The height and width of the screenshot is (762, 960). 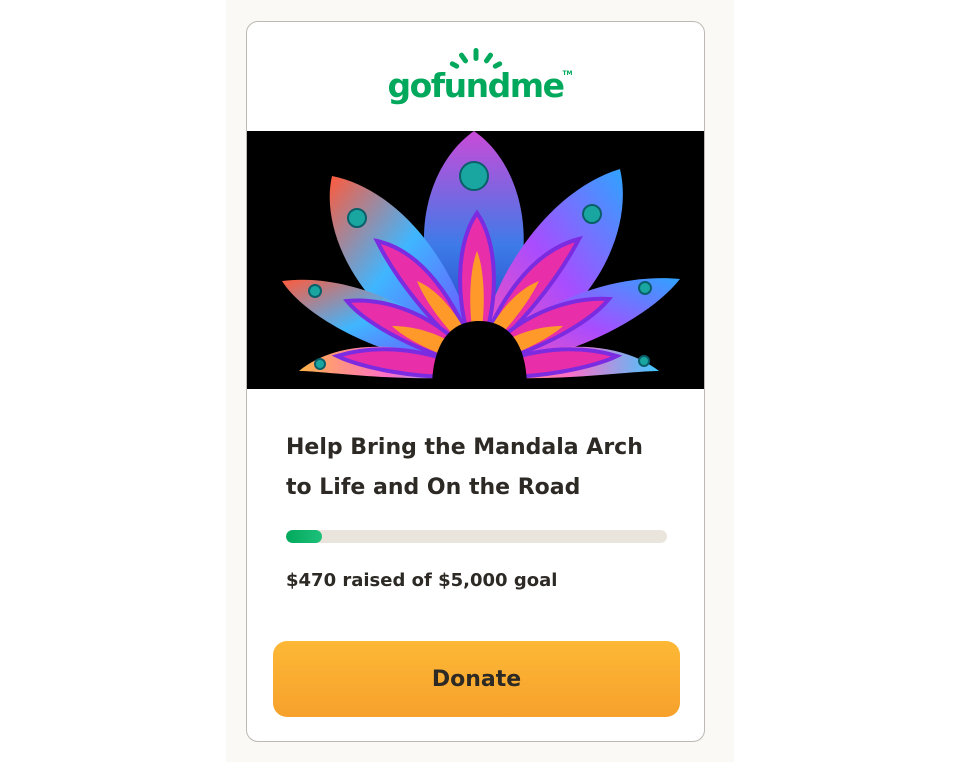 I want to click on logo-wordmark-text: gofundme, so click(x=476, y=85).